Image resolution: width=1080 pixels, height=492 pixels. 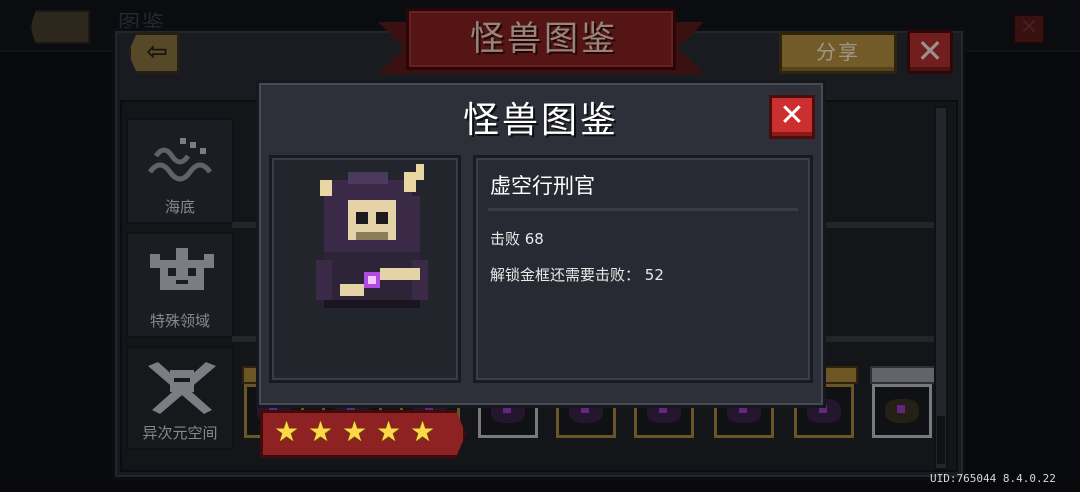 What do you see at coordinates (993, 478) in the screenshot?
I see `uid-version-label: UID:765044 8.4.0.22` at bounding box center [993, 478].